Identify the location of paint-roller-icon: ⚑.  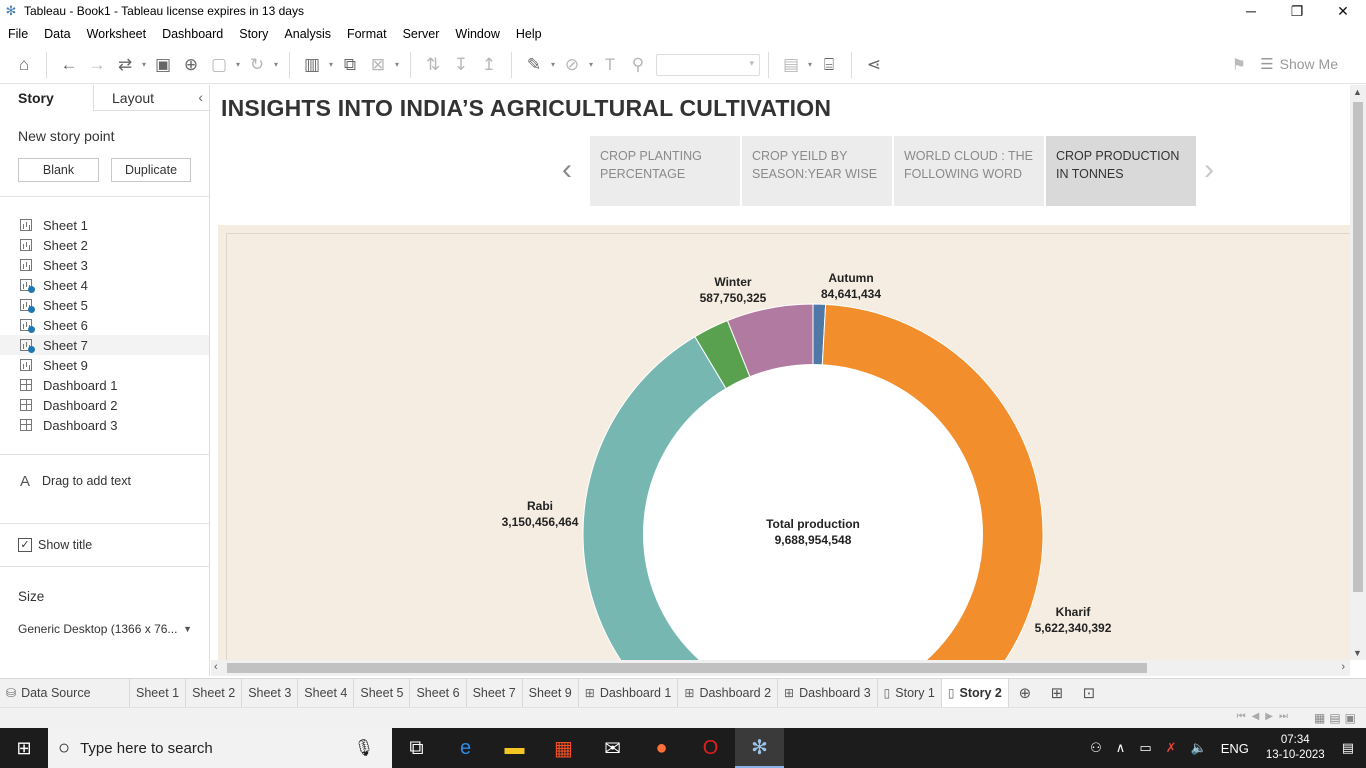
(1239, 65).